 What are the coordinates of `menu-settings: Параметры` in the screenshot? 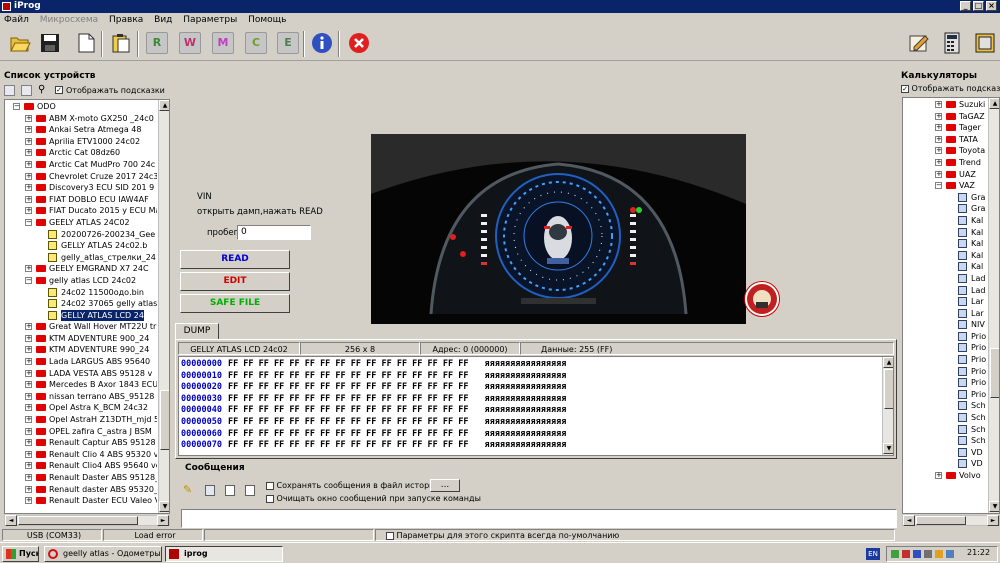 It's located at (210, 20).